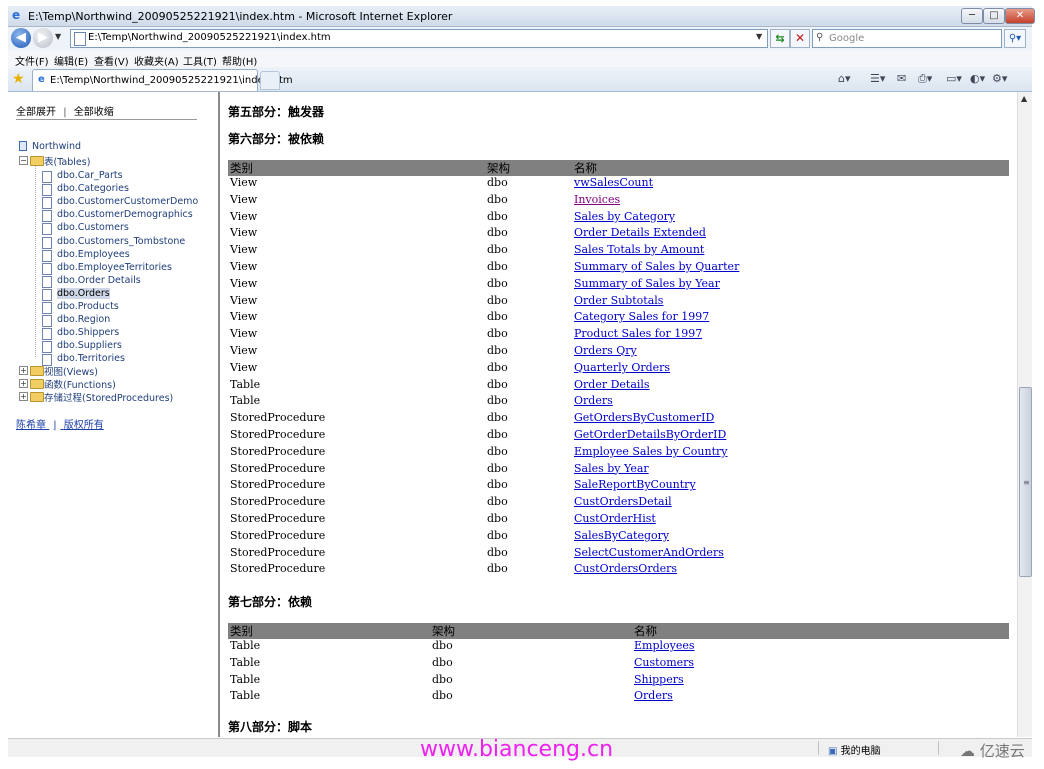 The width and height of the screenshot is (1044, 769). Describe the element at coordinates (640, 232) in the screenshot. I see `object-link: Order Details Extended` at that location.